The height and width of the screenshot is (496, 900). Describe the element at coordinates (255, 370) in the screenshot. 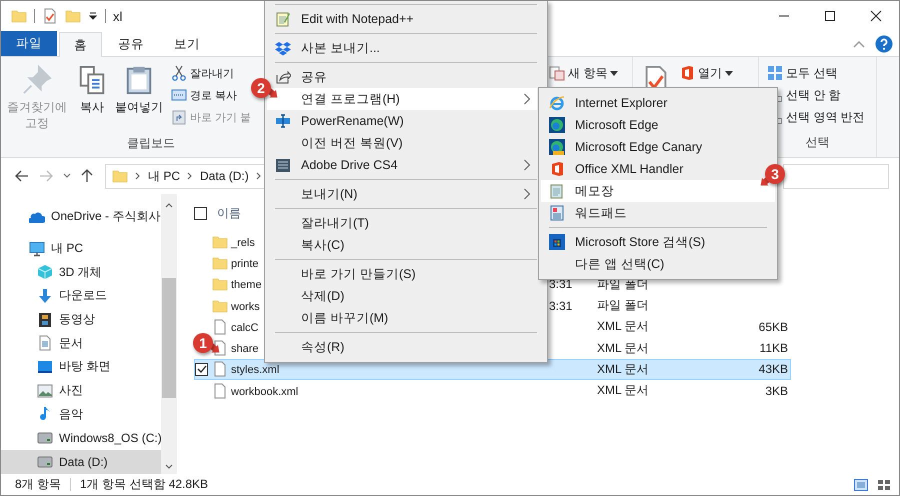

I see `file-name: styles.xml` at that location.